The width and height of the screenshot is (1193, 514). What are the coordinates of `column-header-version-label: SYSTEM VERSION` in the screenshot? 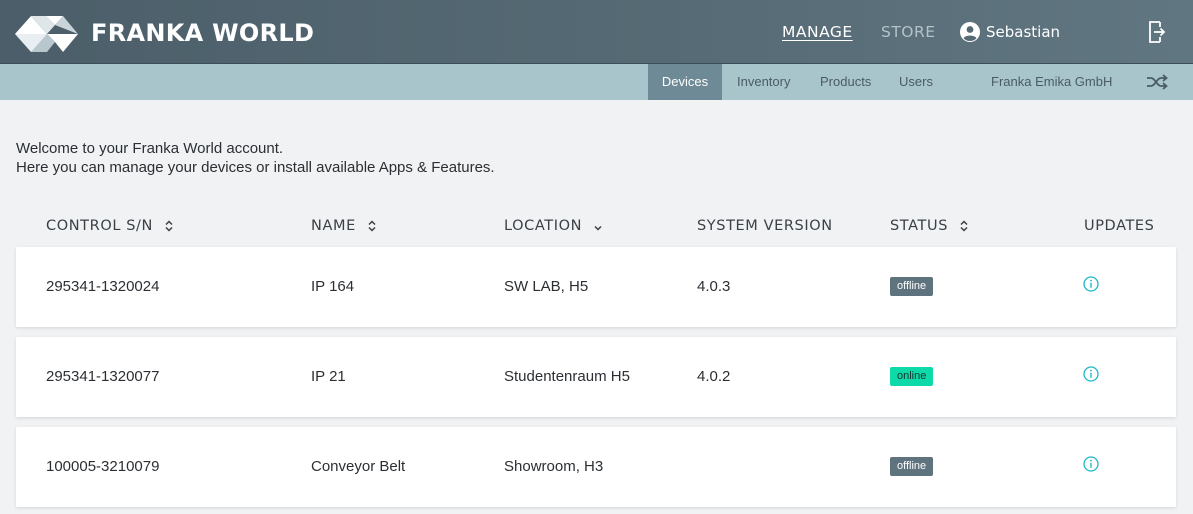 It's located at (765, 226).